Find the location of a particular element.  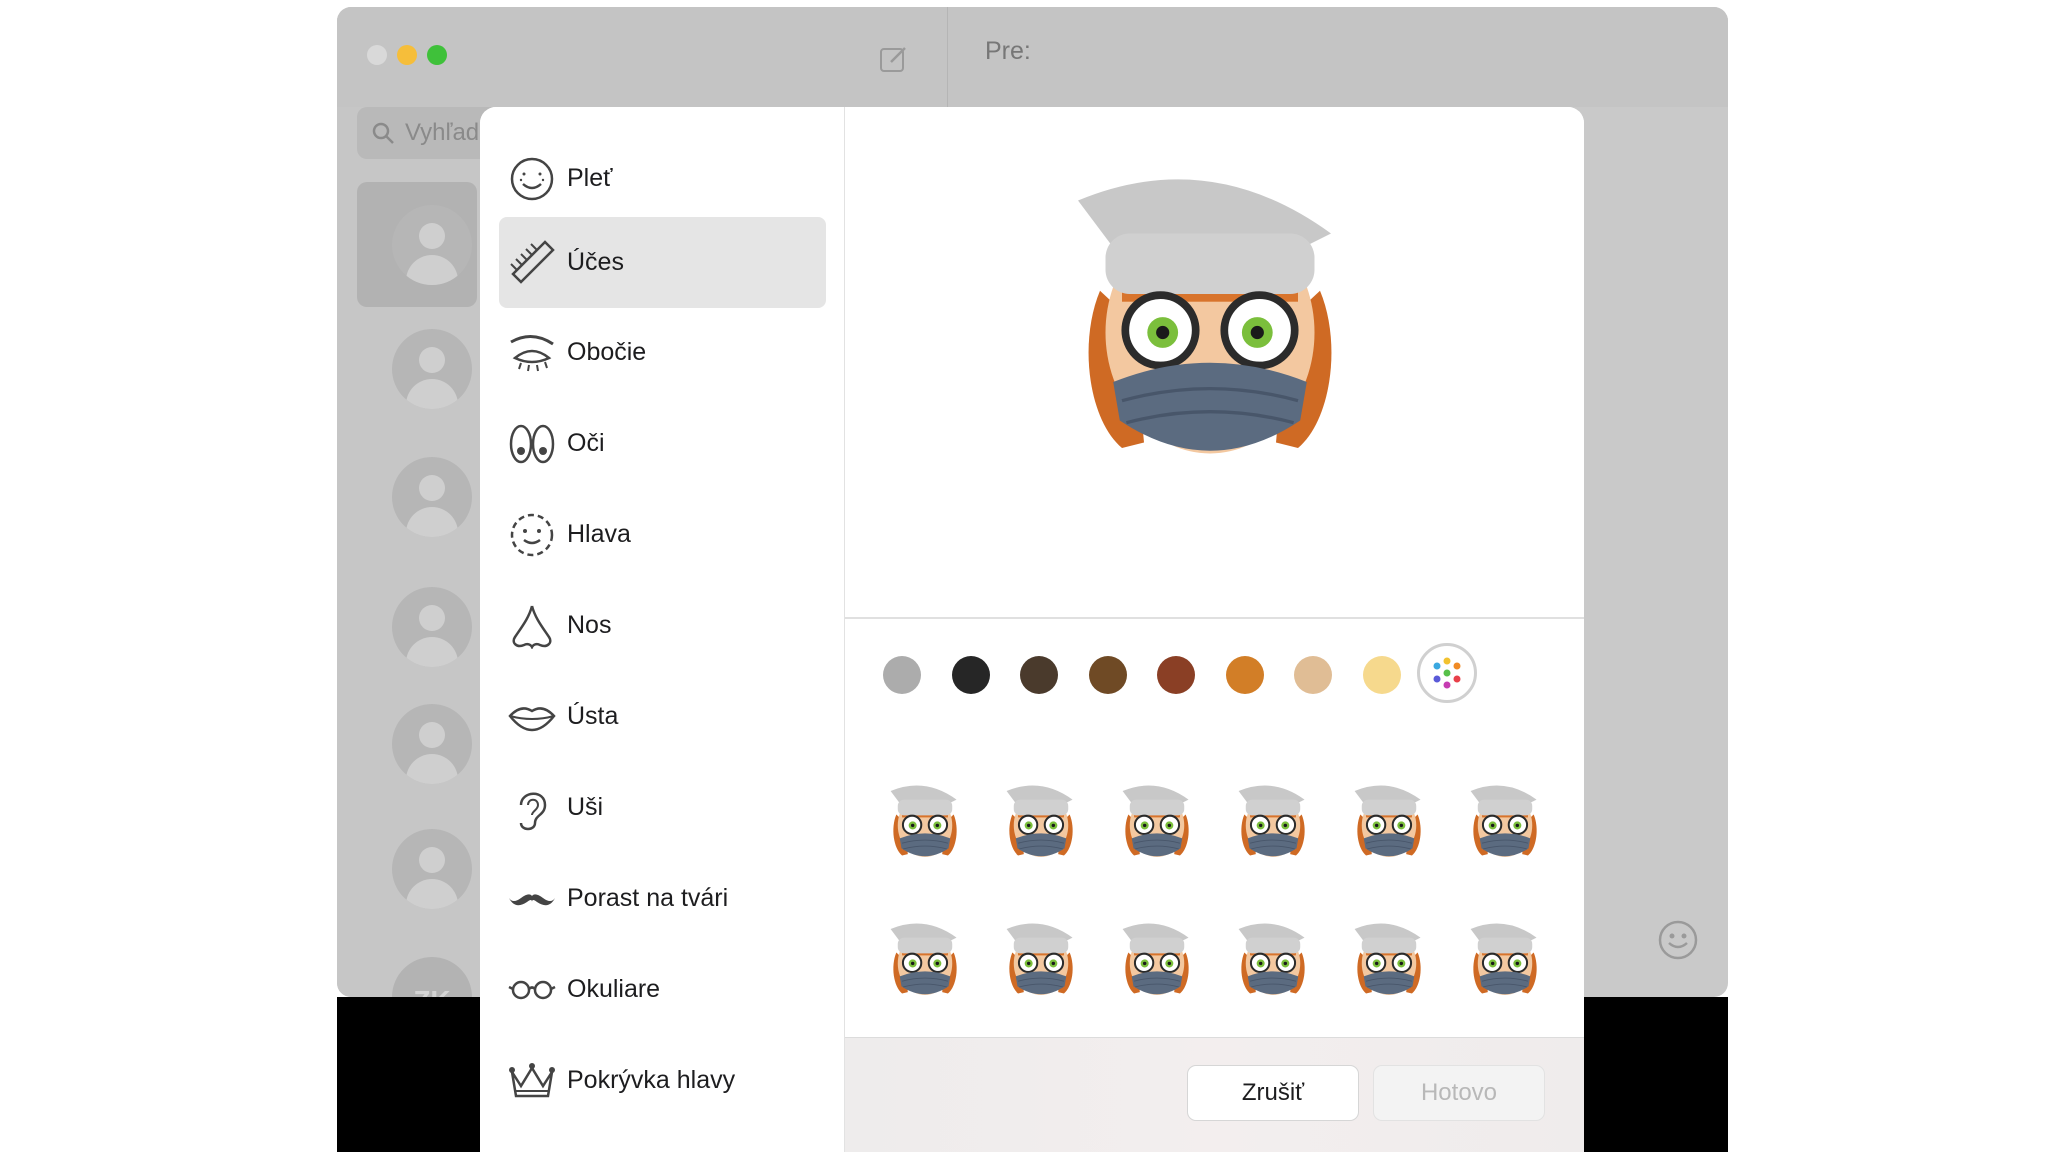

search-icon is located at coordinates (383, 133).